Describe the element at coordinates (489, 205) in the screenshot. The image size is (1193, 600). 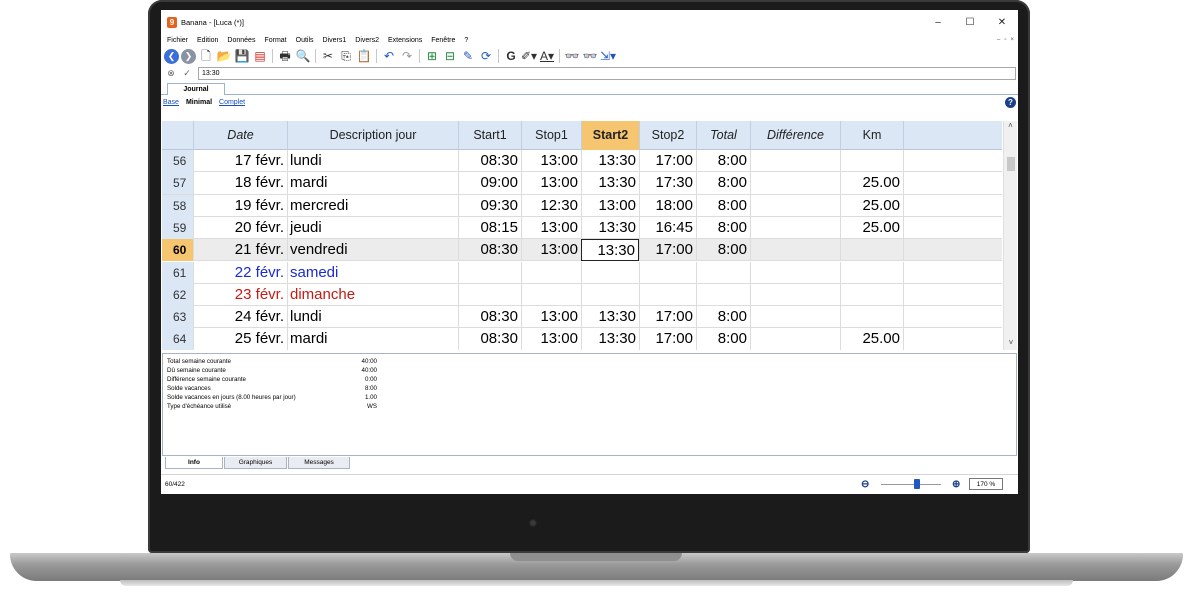
I see `cell-start1: 09:30` at that location.